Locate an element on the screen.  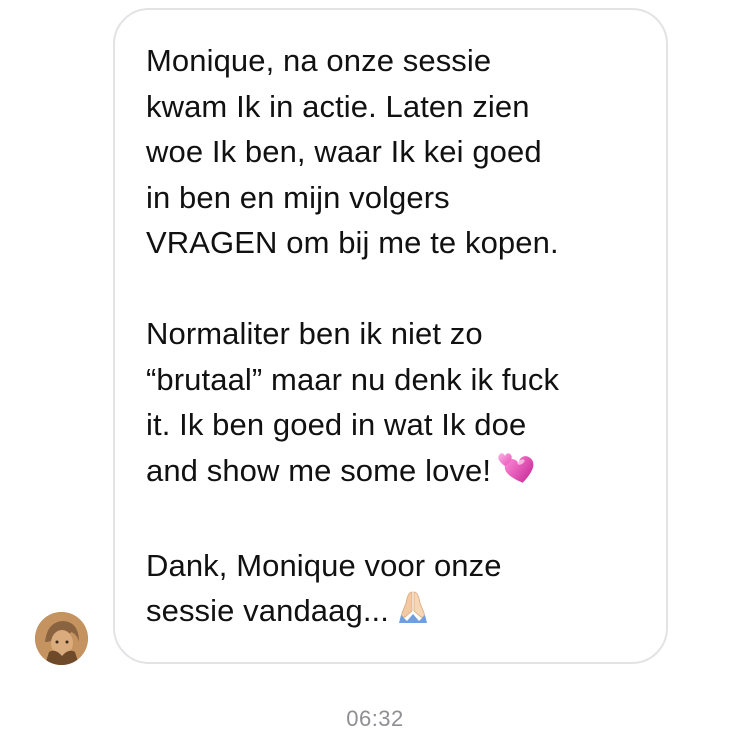
message-line: it. Ik ben goed in wat Ik doe is located at coordinates (336, 424).